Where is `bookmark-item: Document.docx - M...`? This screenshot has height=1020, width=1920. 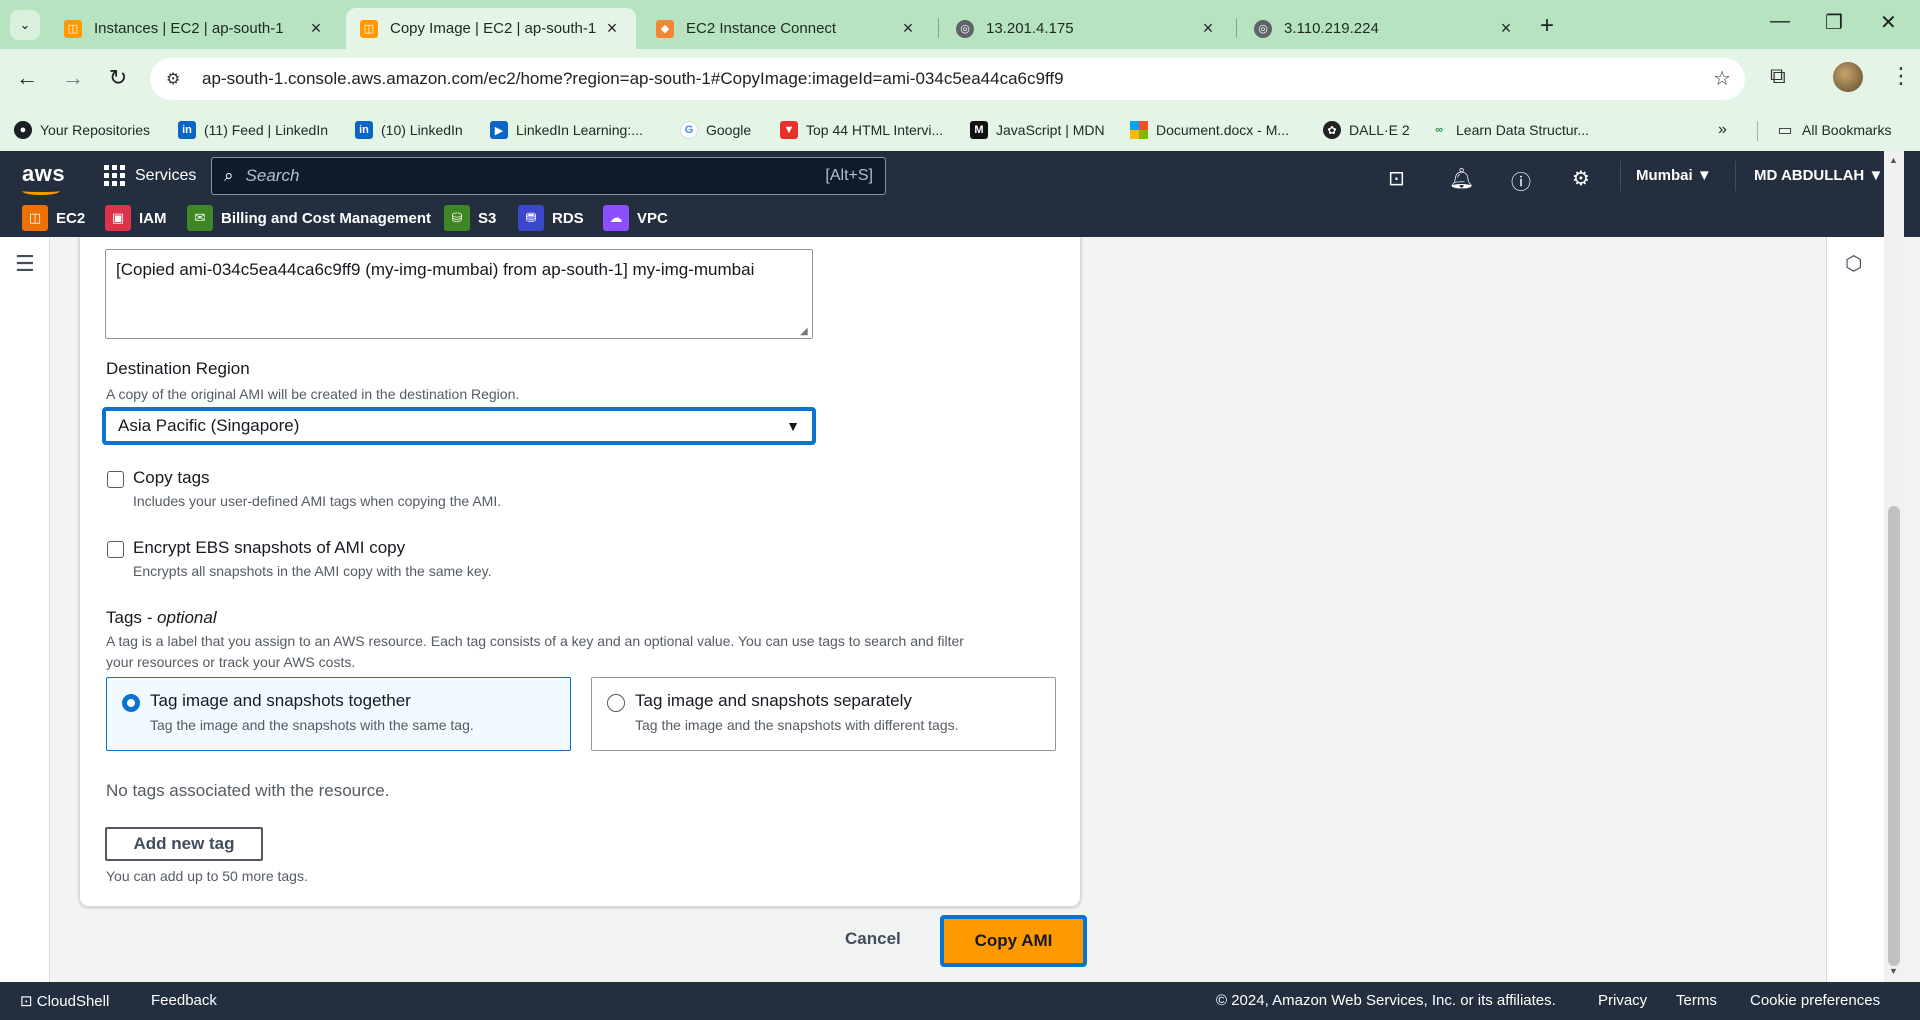 bookmark-item: Document.docx - M... is located at coordinates (1209, 130).